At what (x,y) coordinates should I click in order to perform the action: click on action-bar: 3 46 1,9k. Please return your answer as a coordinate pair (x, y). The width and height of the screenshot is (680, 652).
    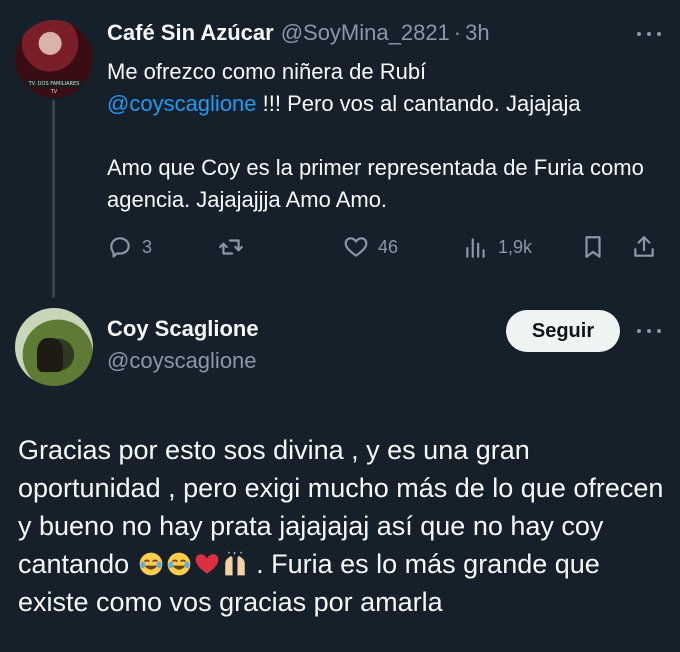
    Looking at the image, I should click on (385, 247).